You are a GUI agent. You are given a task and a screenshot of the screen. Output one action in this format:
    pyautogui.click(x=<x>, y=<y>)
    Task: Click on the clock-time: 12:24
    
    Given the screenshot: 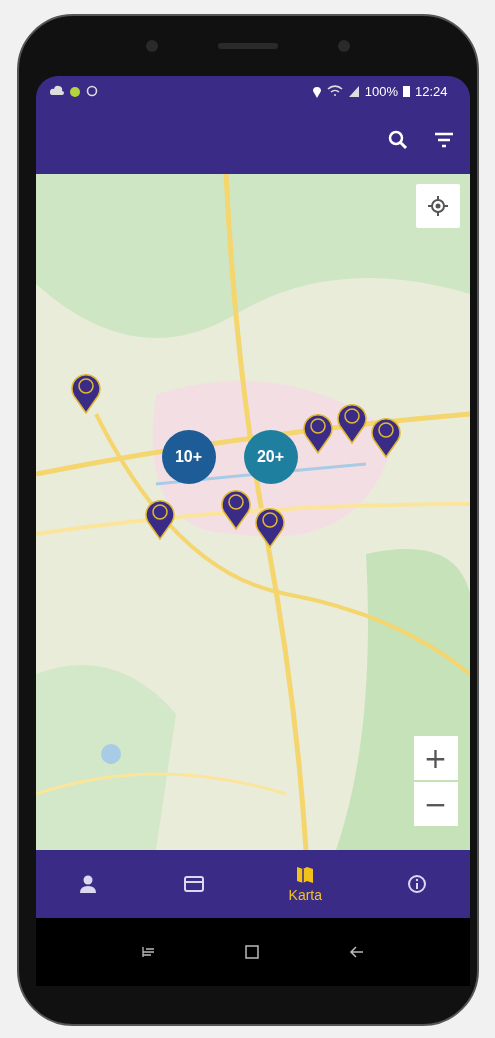 What is the action you would take?
    pyautogui.click(x=431, y=91)
    